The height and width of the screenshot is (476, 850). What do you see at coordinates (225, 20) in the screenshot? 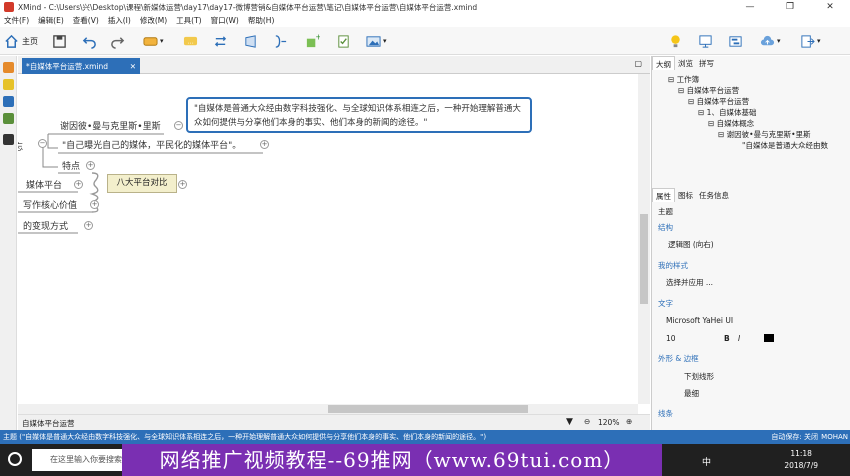
I see `menu-window: 窗口(W)` at bounding box center [225, 20].